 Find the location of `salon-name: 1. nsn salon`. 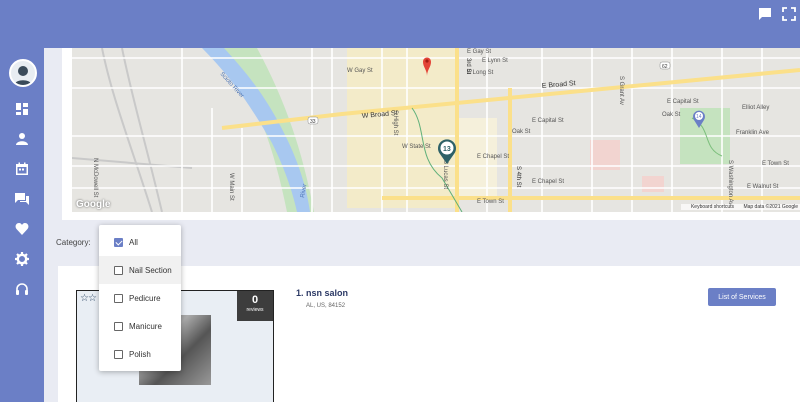

salon-name: 1. nsn salon is located at coordinates (322, 293).